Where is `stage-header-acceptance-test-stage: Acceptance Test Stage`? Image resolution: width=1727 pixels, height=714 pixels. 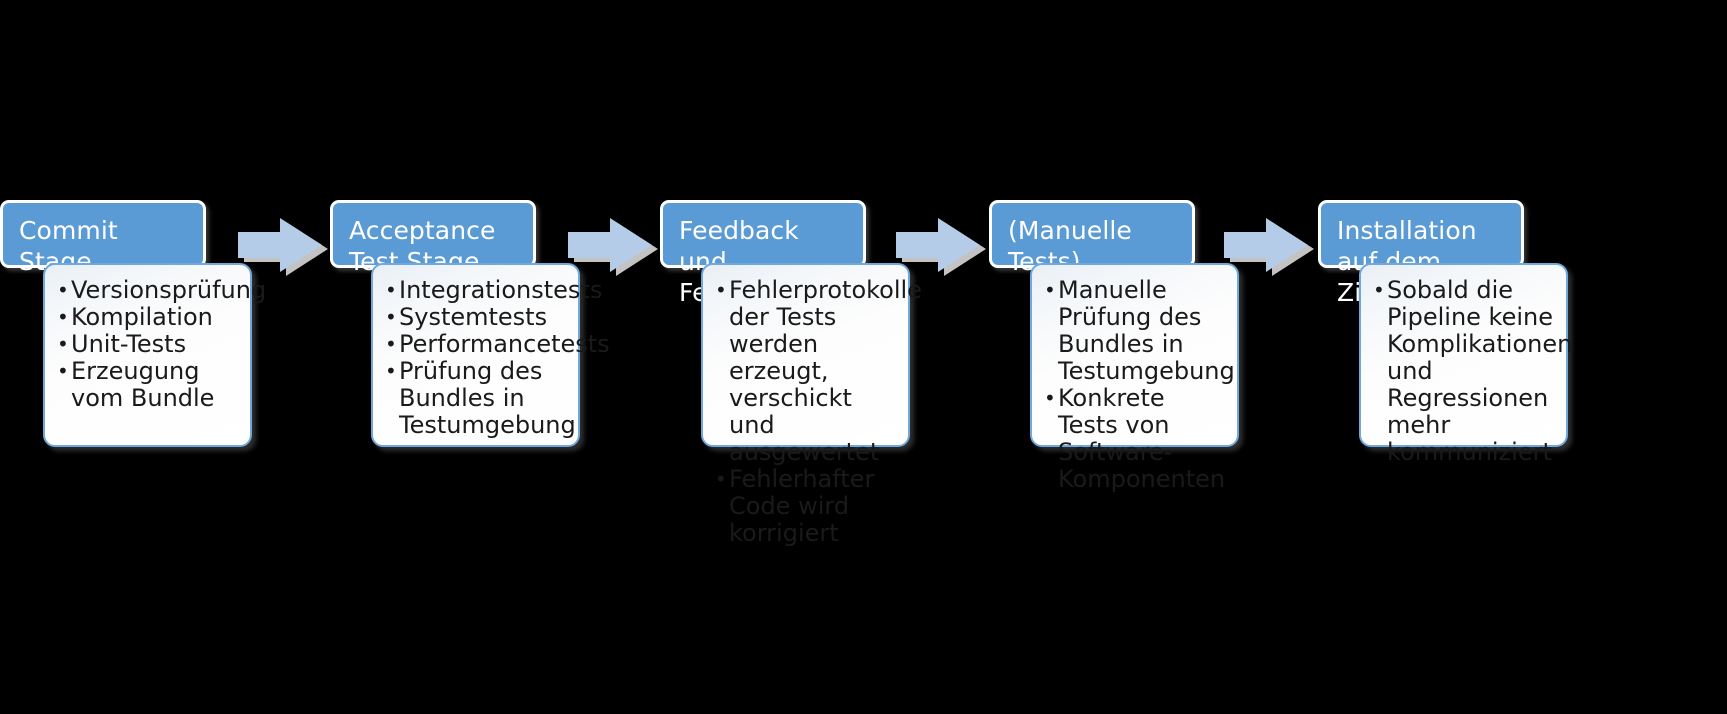 stage-header-acceptance-test-stage: Acceptance Test Stage is located at coordinates (433, 238).